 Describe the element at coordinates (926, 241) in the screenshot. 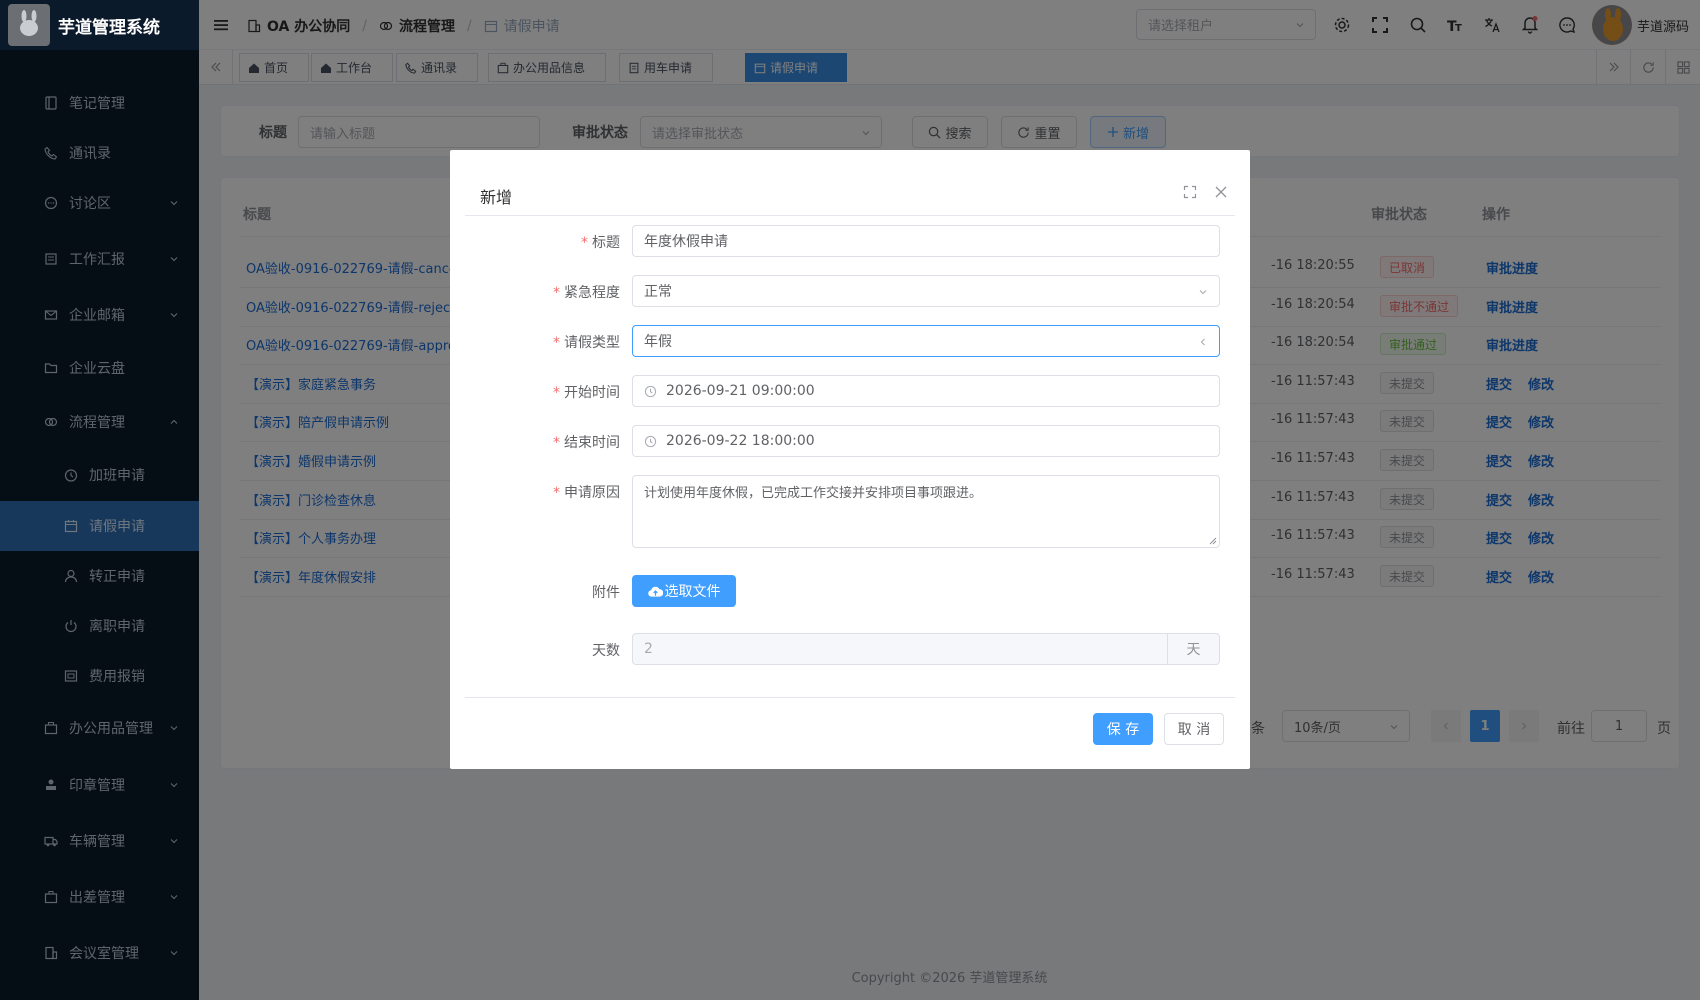

I see `field-title-input: 年度休假申请` at that location.